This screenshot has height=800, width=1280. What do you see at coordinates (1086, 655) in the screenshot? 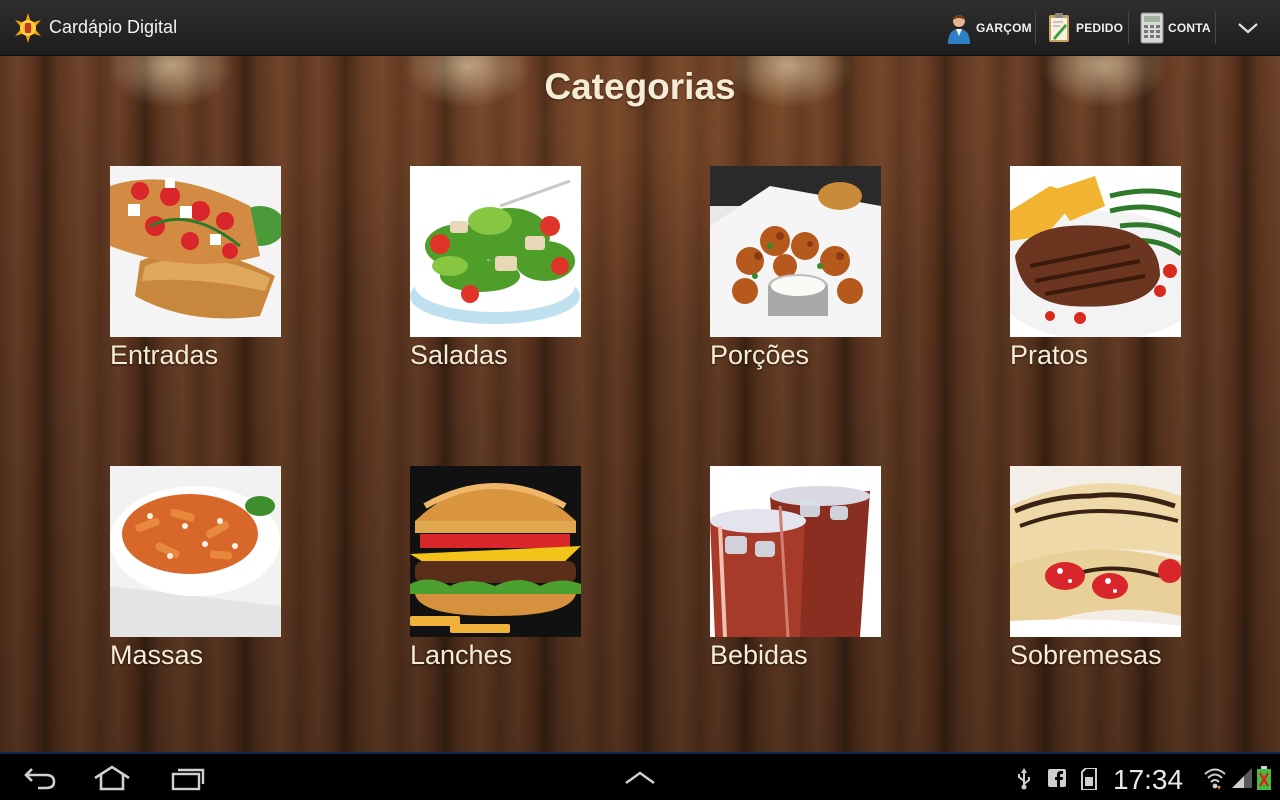
I see `category-label: Sobremesas` at bounding box center [1086, 655].